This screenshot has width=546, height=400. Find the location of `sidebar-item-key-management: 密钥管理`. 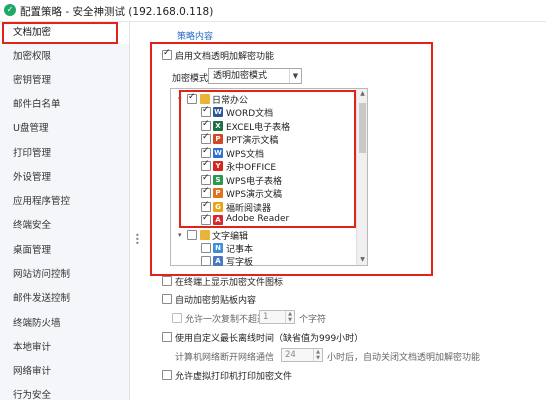

sidebar-item-key-management: 密钥管理 is located at coordinates (64, 81).